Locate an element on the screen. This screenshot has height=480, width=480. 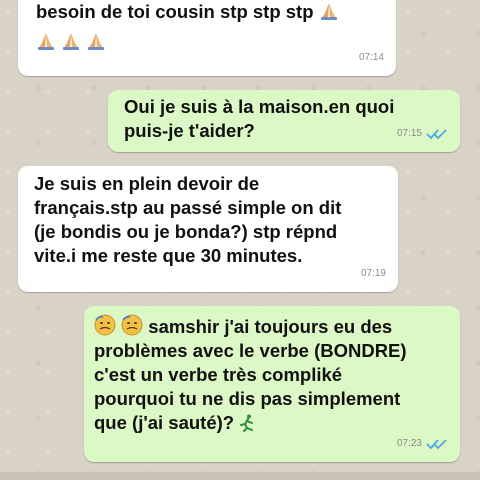
message-text-line: Je suis en plein devoir de is located at coordinates (147, 183).